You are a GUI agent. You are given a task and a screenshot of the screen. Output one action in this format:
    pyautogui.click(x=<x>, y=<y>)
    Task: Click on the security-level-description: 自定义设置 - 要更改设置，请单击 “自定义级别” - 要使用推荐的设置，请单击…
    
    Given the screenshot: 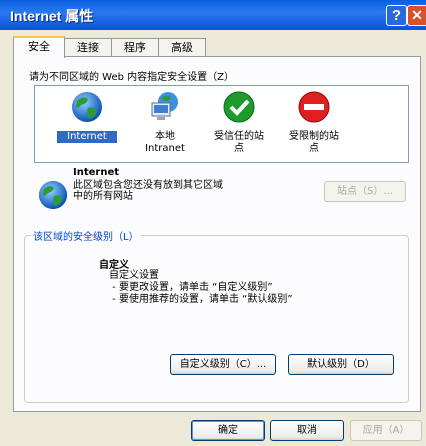 What is the action you would take?
    pyautogui.click(x=201, y=287)
    